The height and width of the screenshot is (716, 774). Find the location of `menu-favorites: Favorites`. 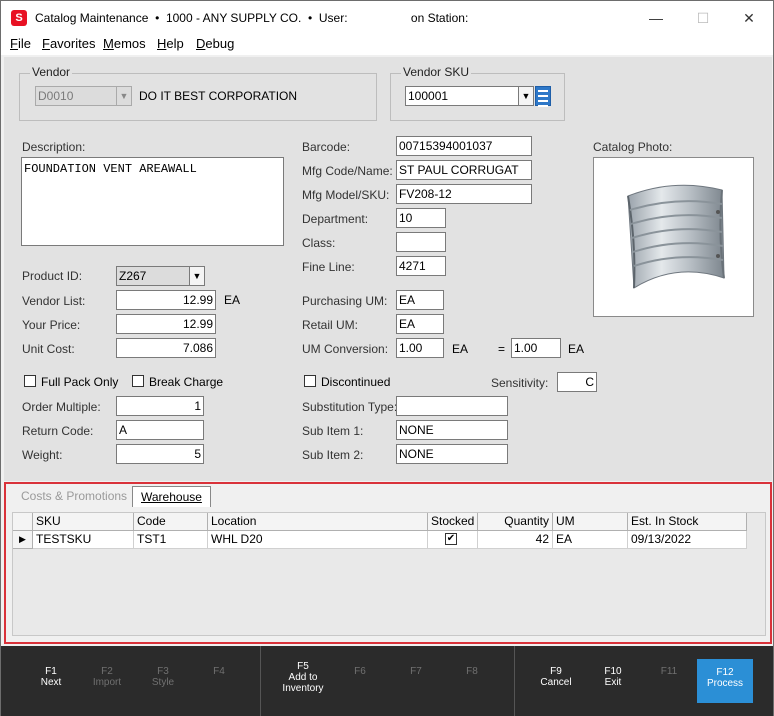

menu-favorites: Favorites is located at coordinates (68, 43).